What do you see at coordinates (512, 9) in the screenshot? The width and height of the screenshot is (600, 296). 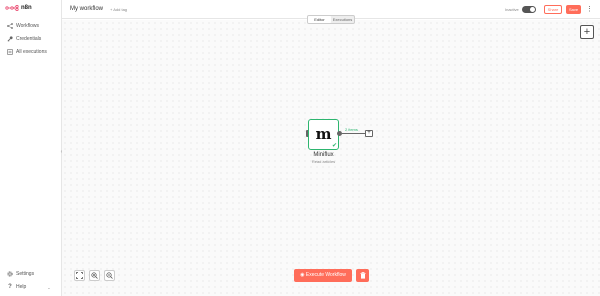 I see `active-status-label: Inactive` at bounding box center [512, 9].